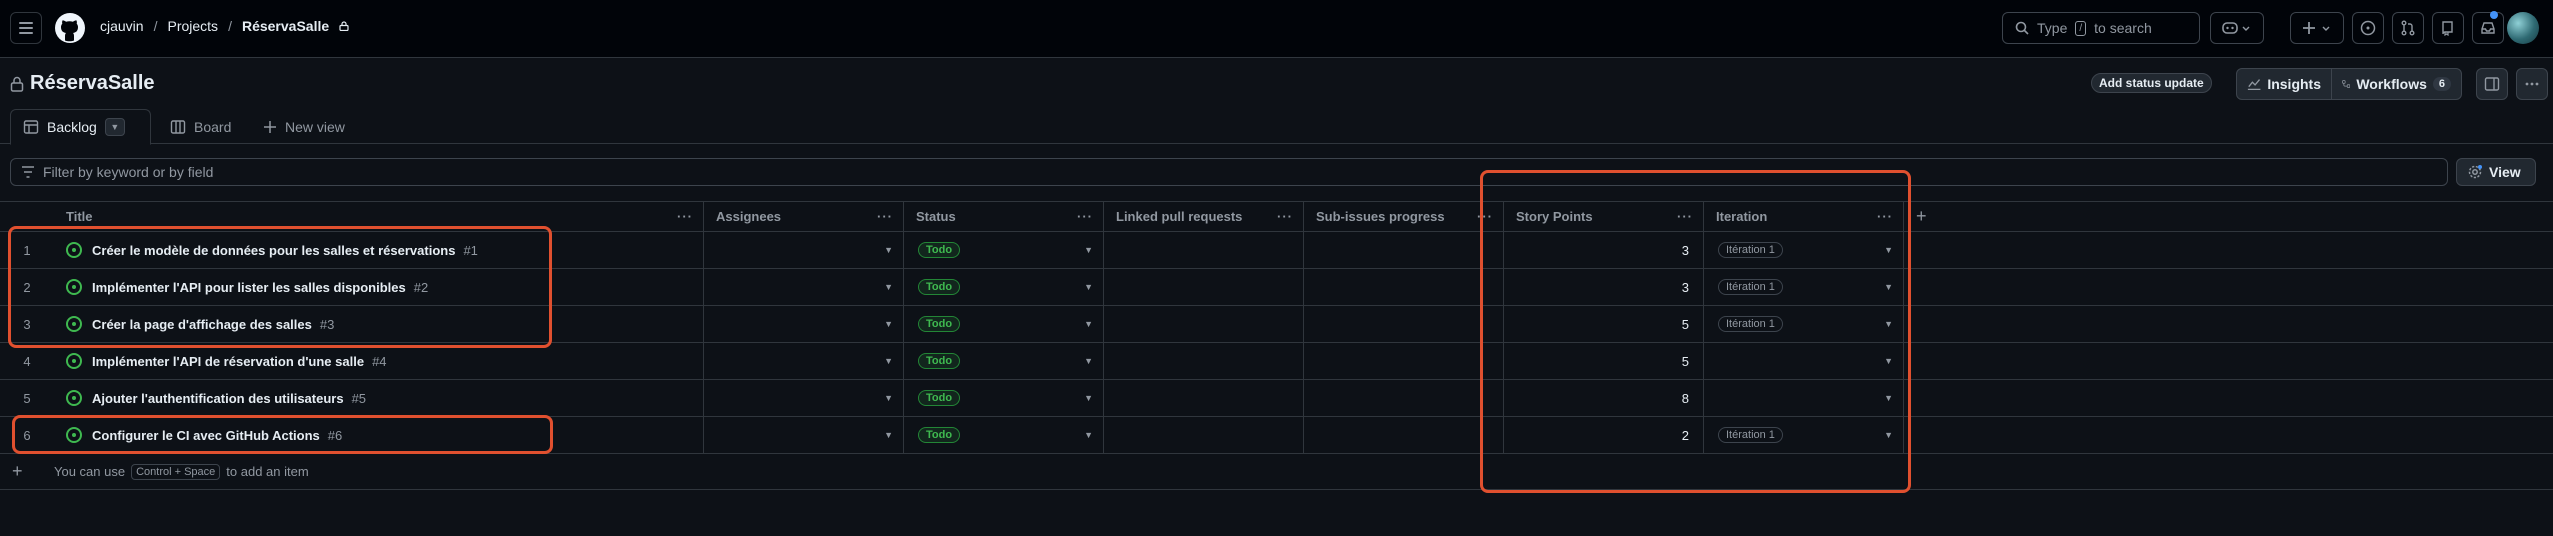 The width and height of the screenshot is (2553, 536). Describe the element at coordinates (2317, 28) in the screenshot. I see `create-new-button` at that location.